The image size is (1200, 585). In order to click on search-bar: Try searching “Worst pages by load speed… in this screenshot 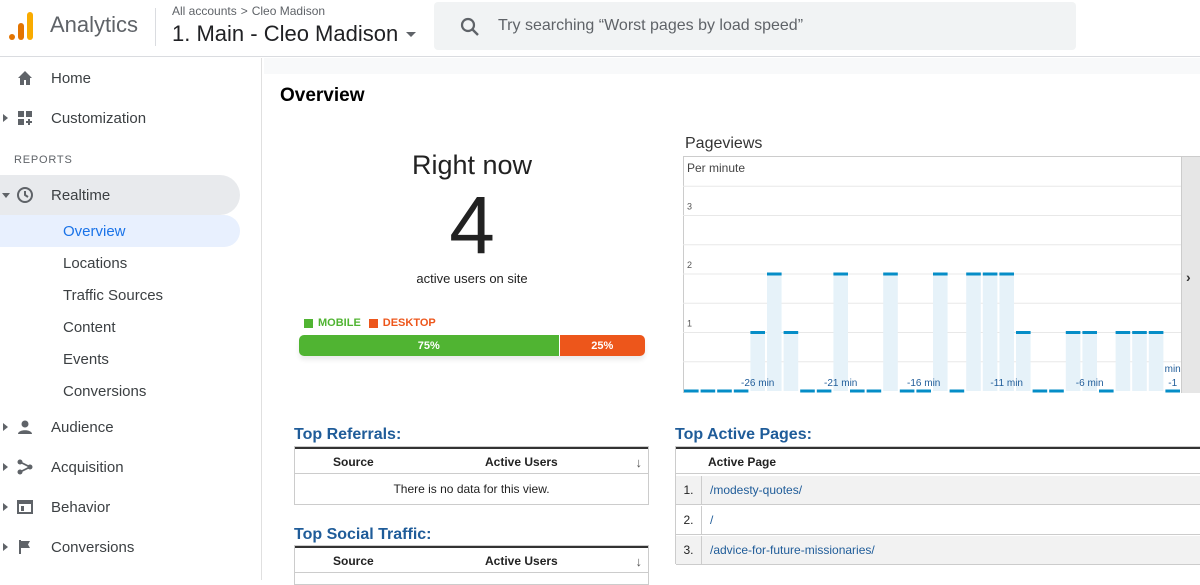, I will do `click(755, 26)`.